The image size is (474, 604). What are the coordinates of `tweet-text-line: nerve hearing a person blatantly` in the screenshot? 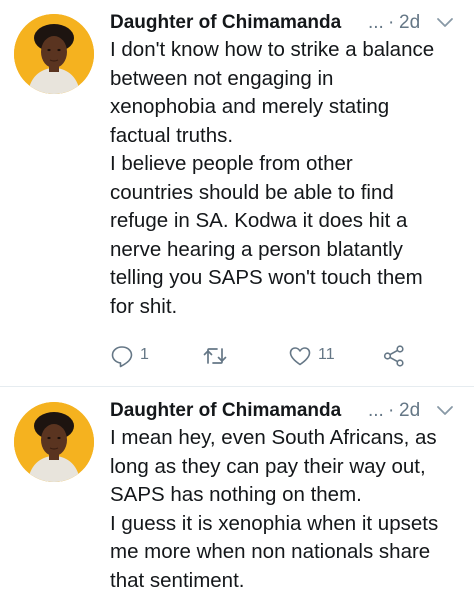 It's located at (256, 249).